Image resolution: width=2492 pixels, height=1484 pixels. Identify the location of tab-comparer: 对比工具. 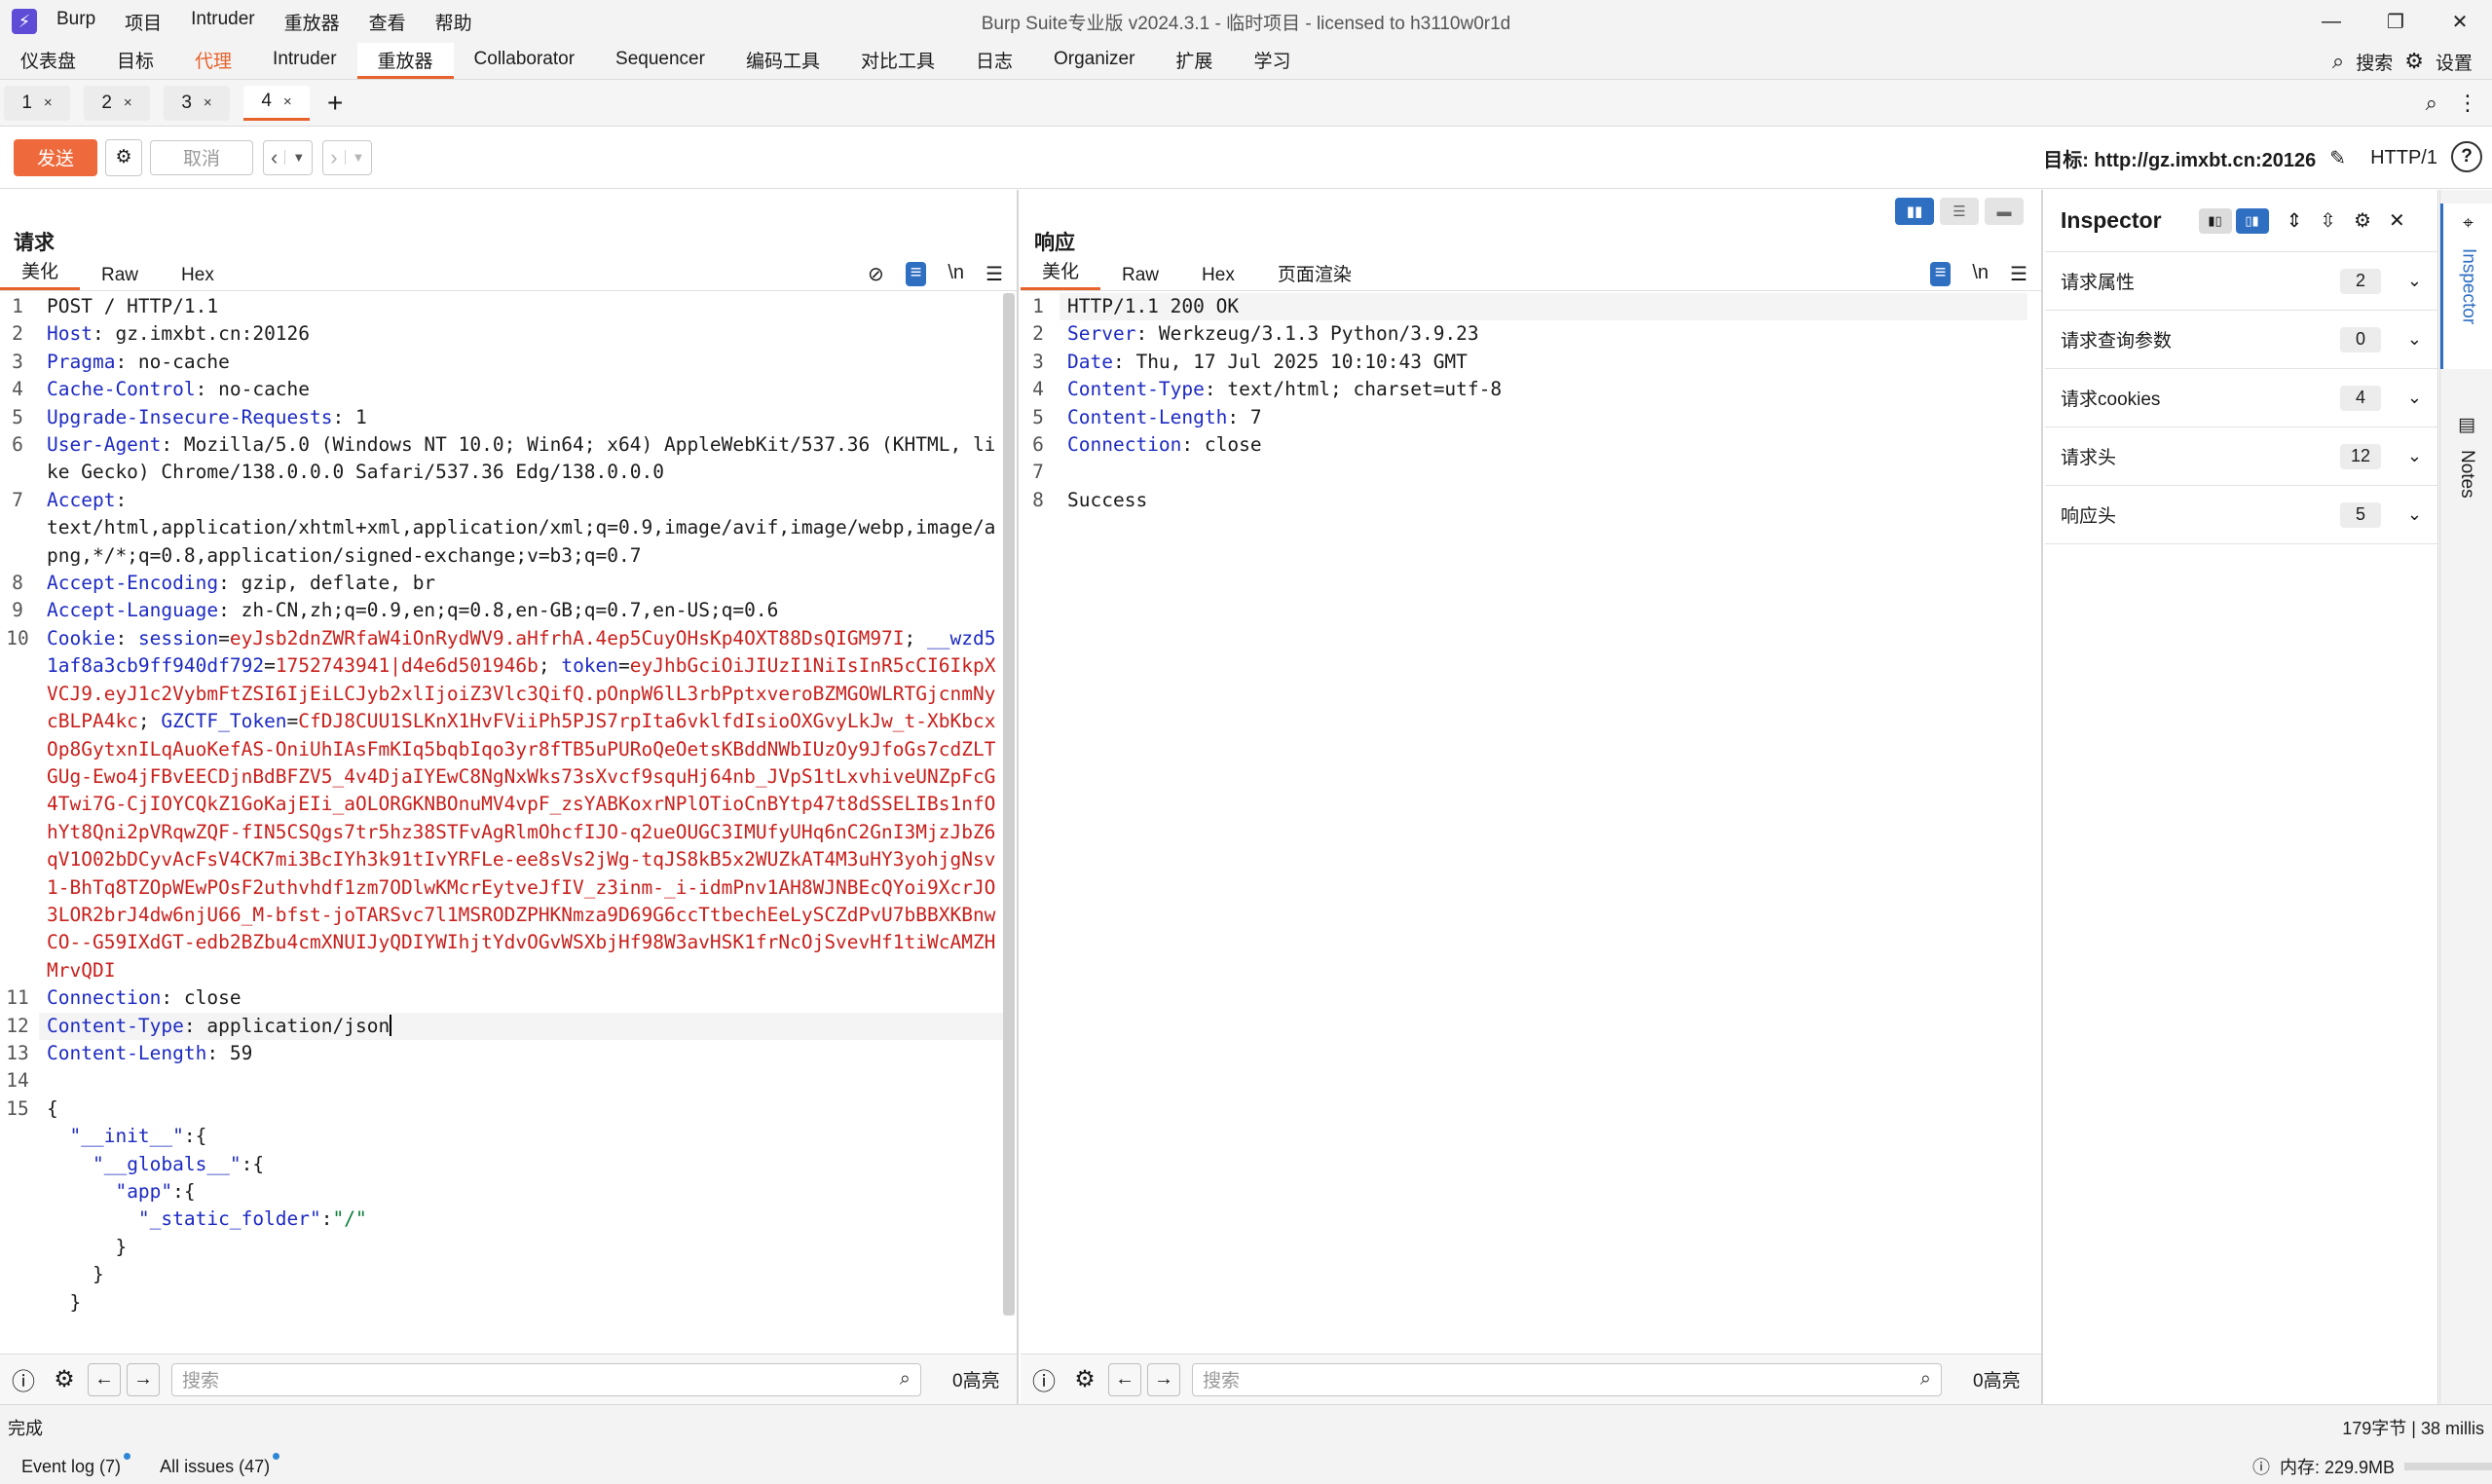
(897, 61).